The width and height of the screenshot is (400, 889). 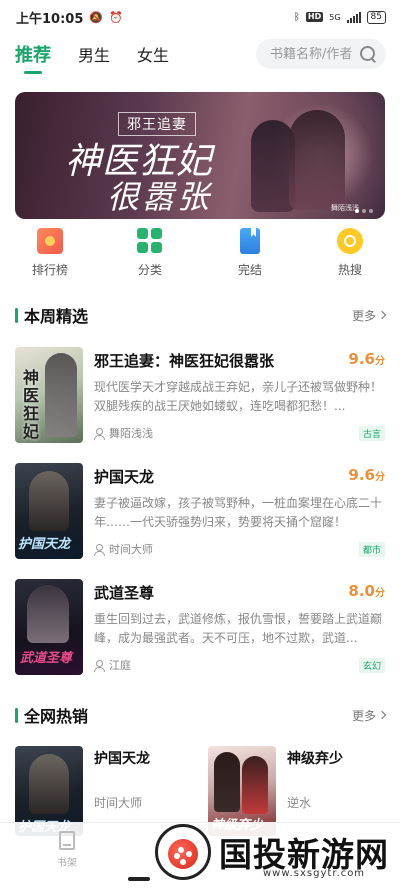 What do you see at coordinates (317, 160) in the screenshot?
I see `banner-figure` at bounding box center [317, 160].